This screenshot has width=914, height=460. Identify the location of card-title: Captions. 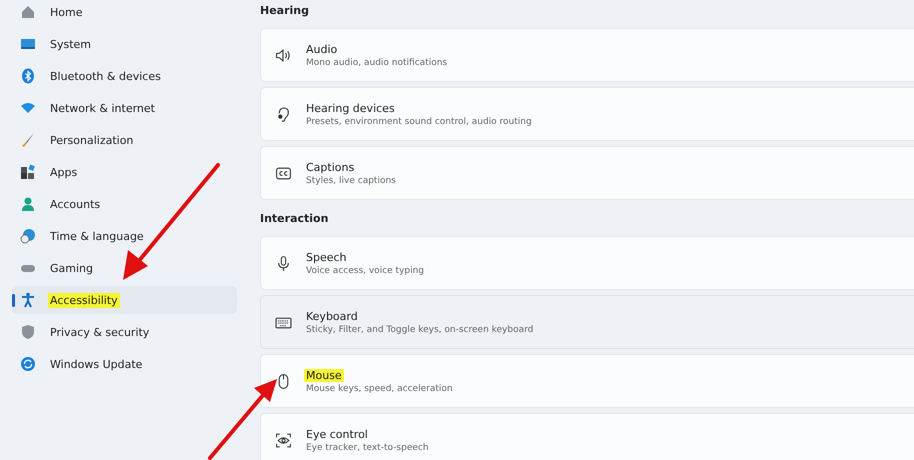
(330, 167).